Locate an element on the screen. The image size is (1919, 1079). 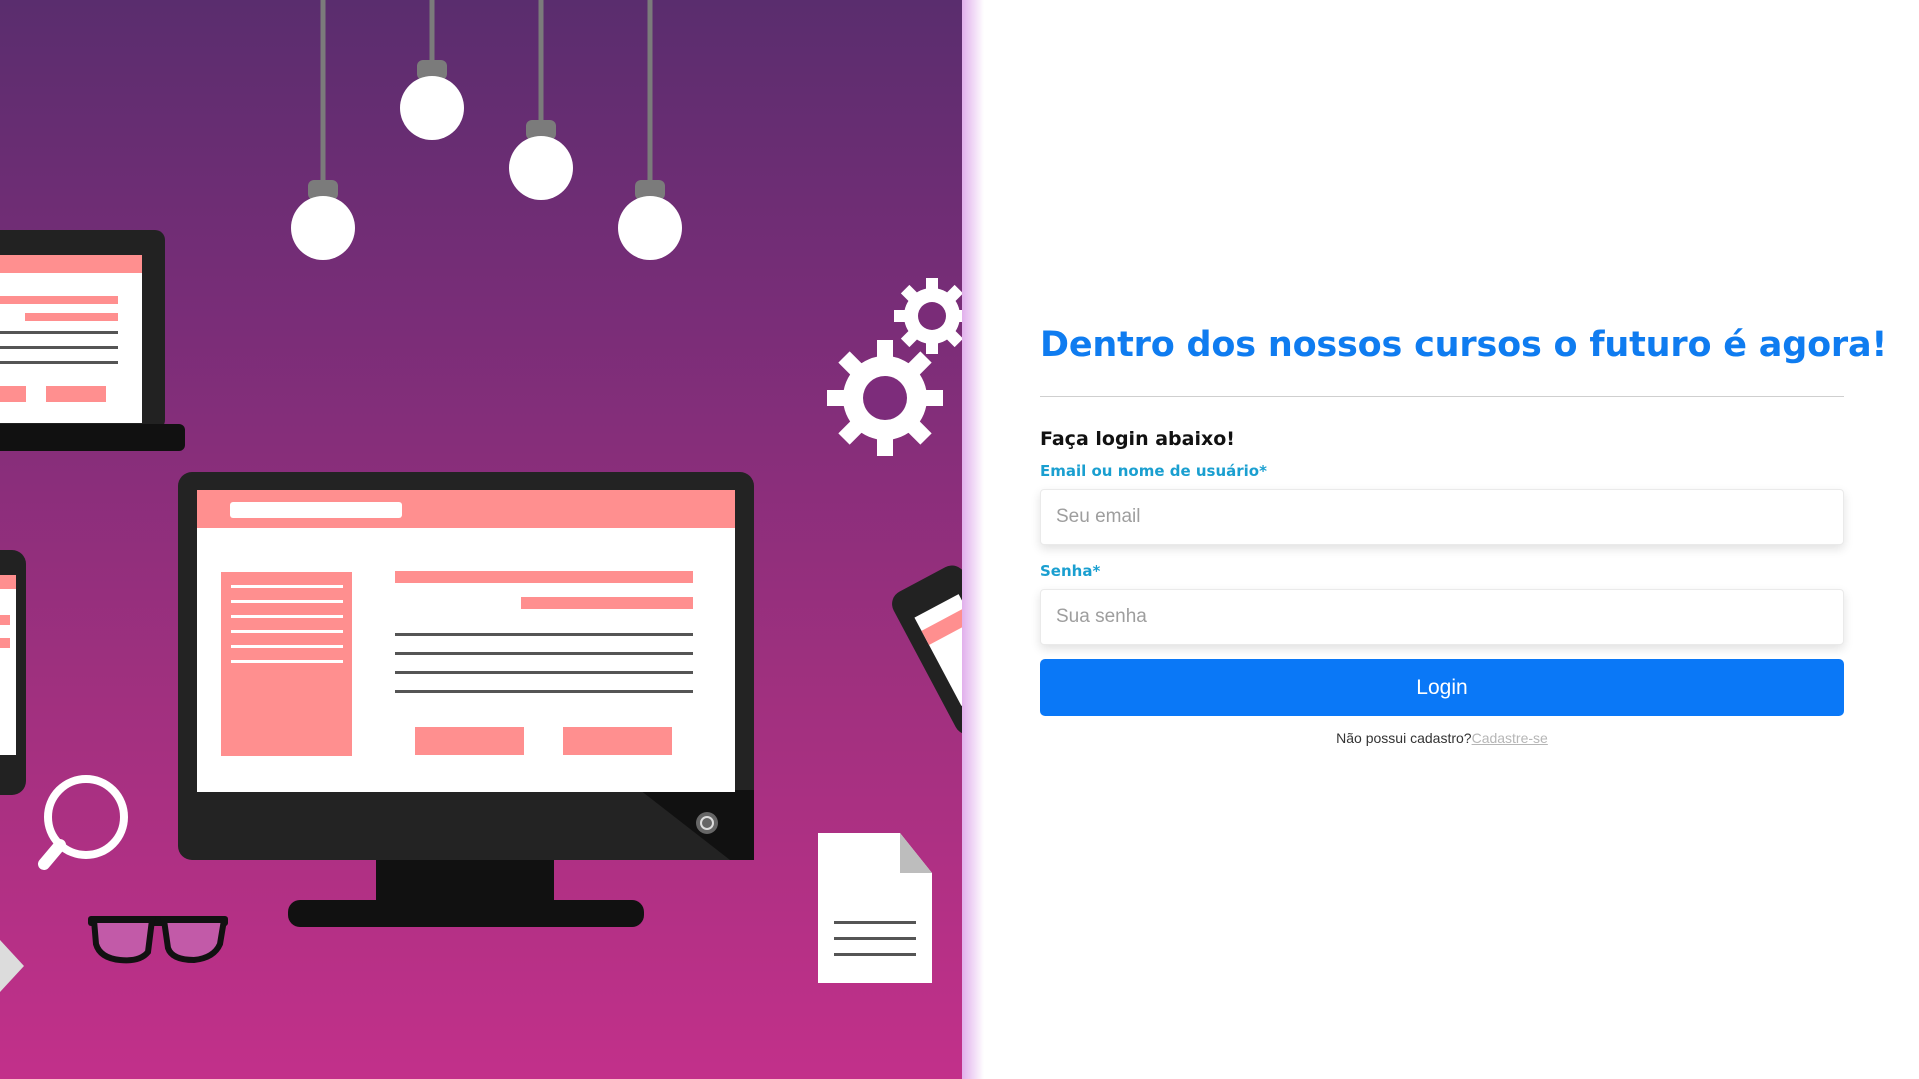
divider is located at coordinates (1442, 396).